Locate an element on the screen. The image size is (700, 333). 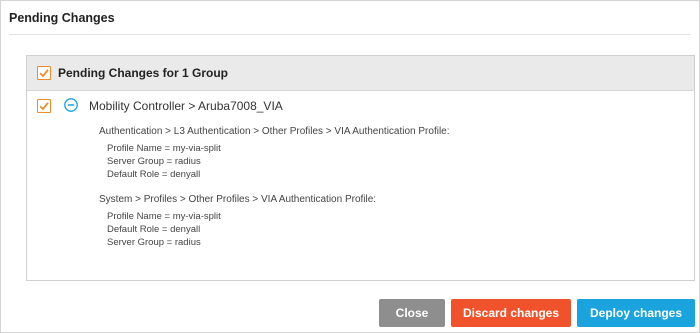
close-button: Close is located at coordinates (412, 313).